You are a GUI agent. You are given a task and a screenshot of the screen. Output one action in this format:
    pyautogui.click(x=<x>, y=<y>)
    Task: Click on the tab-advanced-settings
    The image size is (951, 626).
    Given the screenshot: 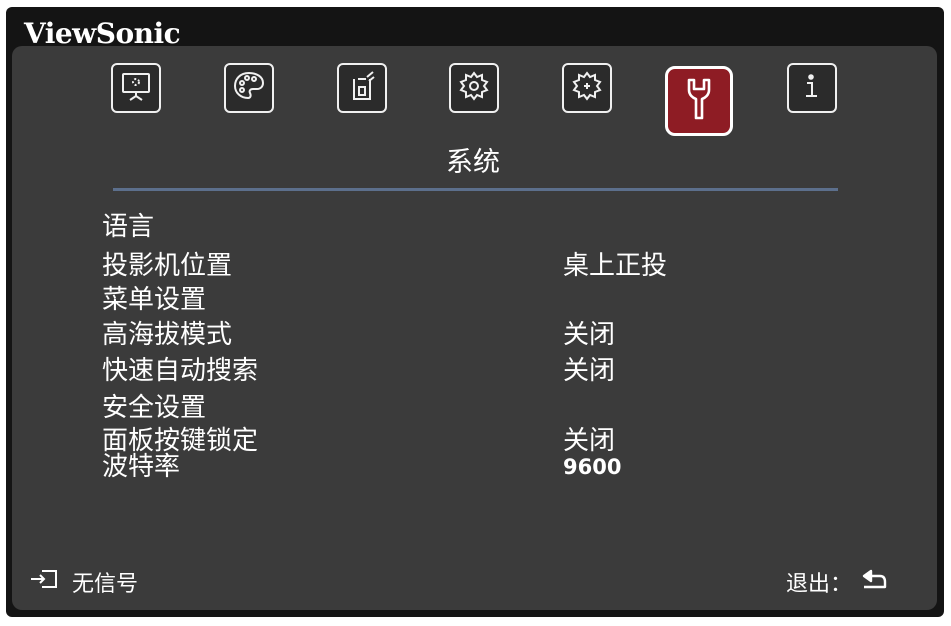 What is the action you would take?
    pyautogui.click(x=587, y=88)
    